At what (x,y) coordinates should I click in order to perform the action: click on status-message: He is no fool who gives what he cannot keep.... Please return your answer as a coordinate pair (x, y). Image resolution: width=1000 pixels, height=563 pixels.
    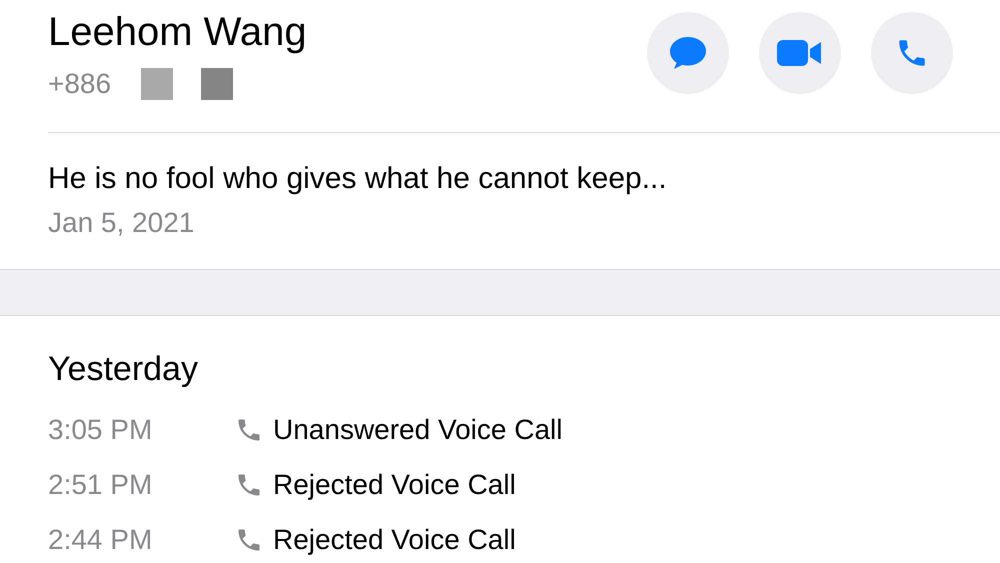
    Looking at the image, I should click on (358, 179).